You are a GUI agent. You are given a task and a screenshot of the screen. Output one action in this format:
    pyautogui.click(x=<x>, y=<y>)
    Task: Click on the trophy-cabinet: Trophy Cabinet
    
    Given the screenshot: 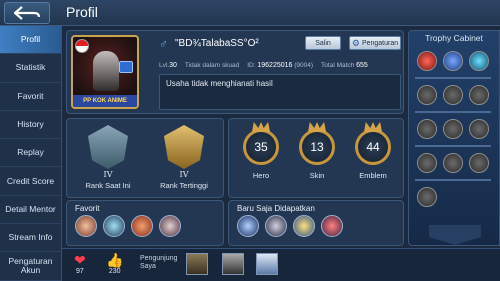 What is the action you would take?
    pyautogui.click(x=454, y=138)
    